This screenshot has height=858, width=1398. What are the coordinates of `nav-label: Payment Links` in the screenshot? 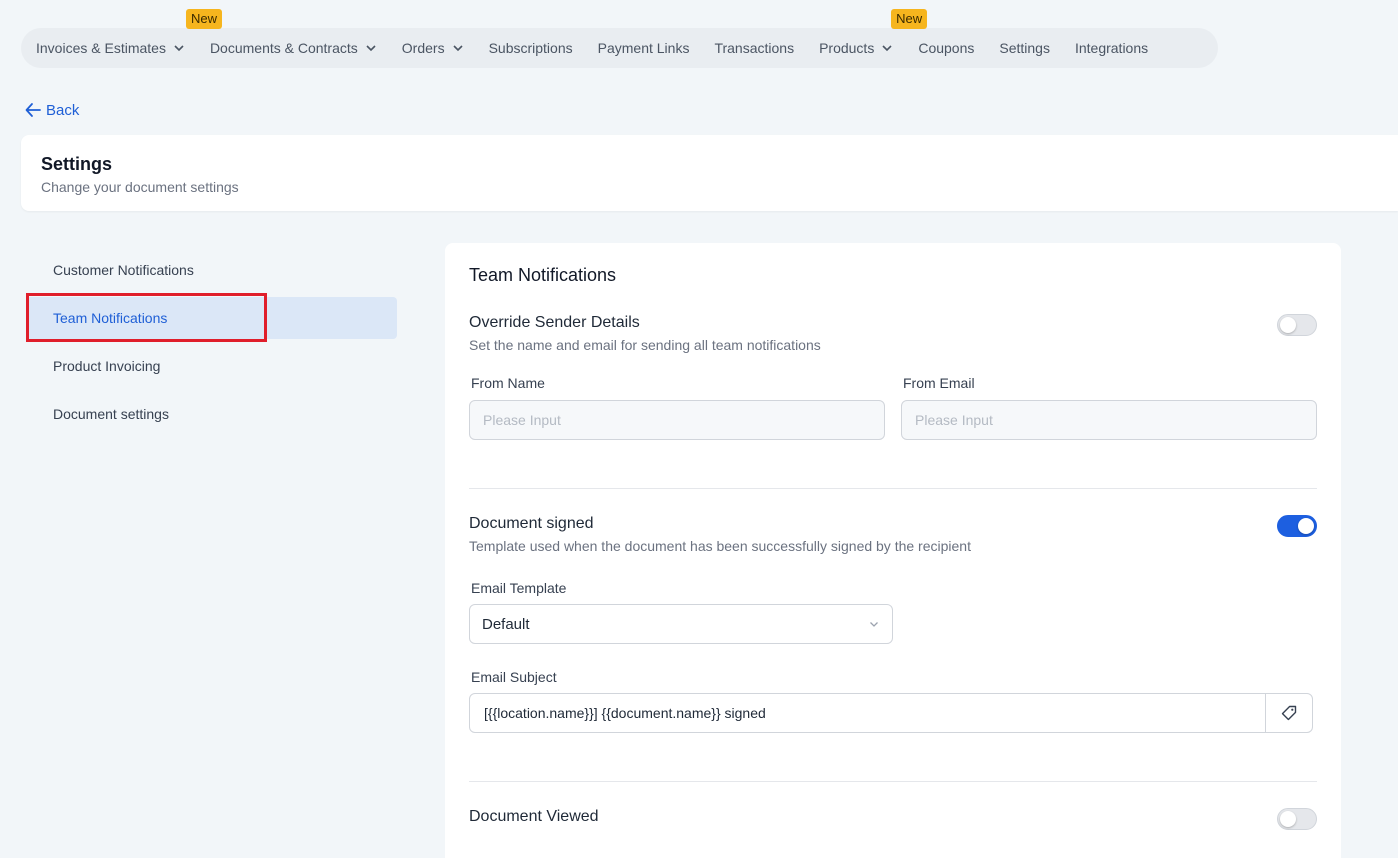 It's located at (643, 48).